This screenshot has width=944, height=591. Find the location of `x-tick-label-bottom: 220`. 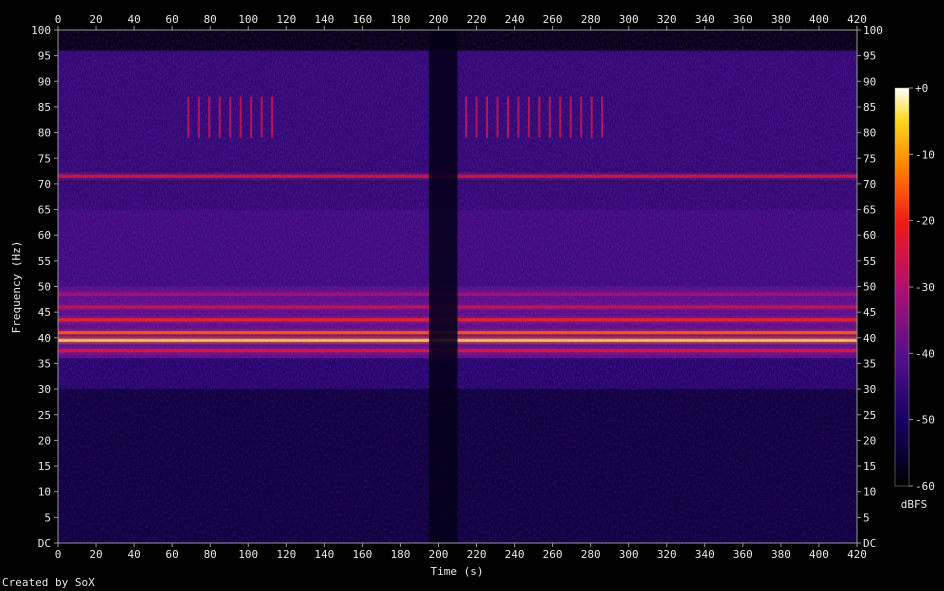

x-tick-label-bottom: 220 is located at coordinates (477, 554).